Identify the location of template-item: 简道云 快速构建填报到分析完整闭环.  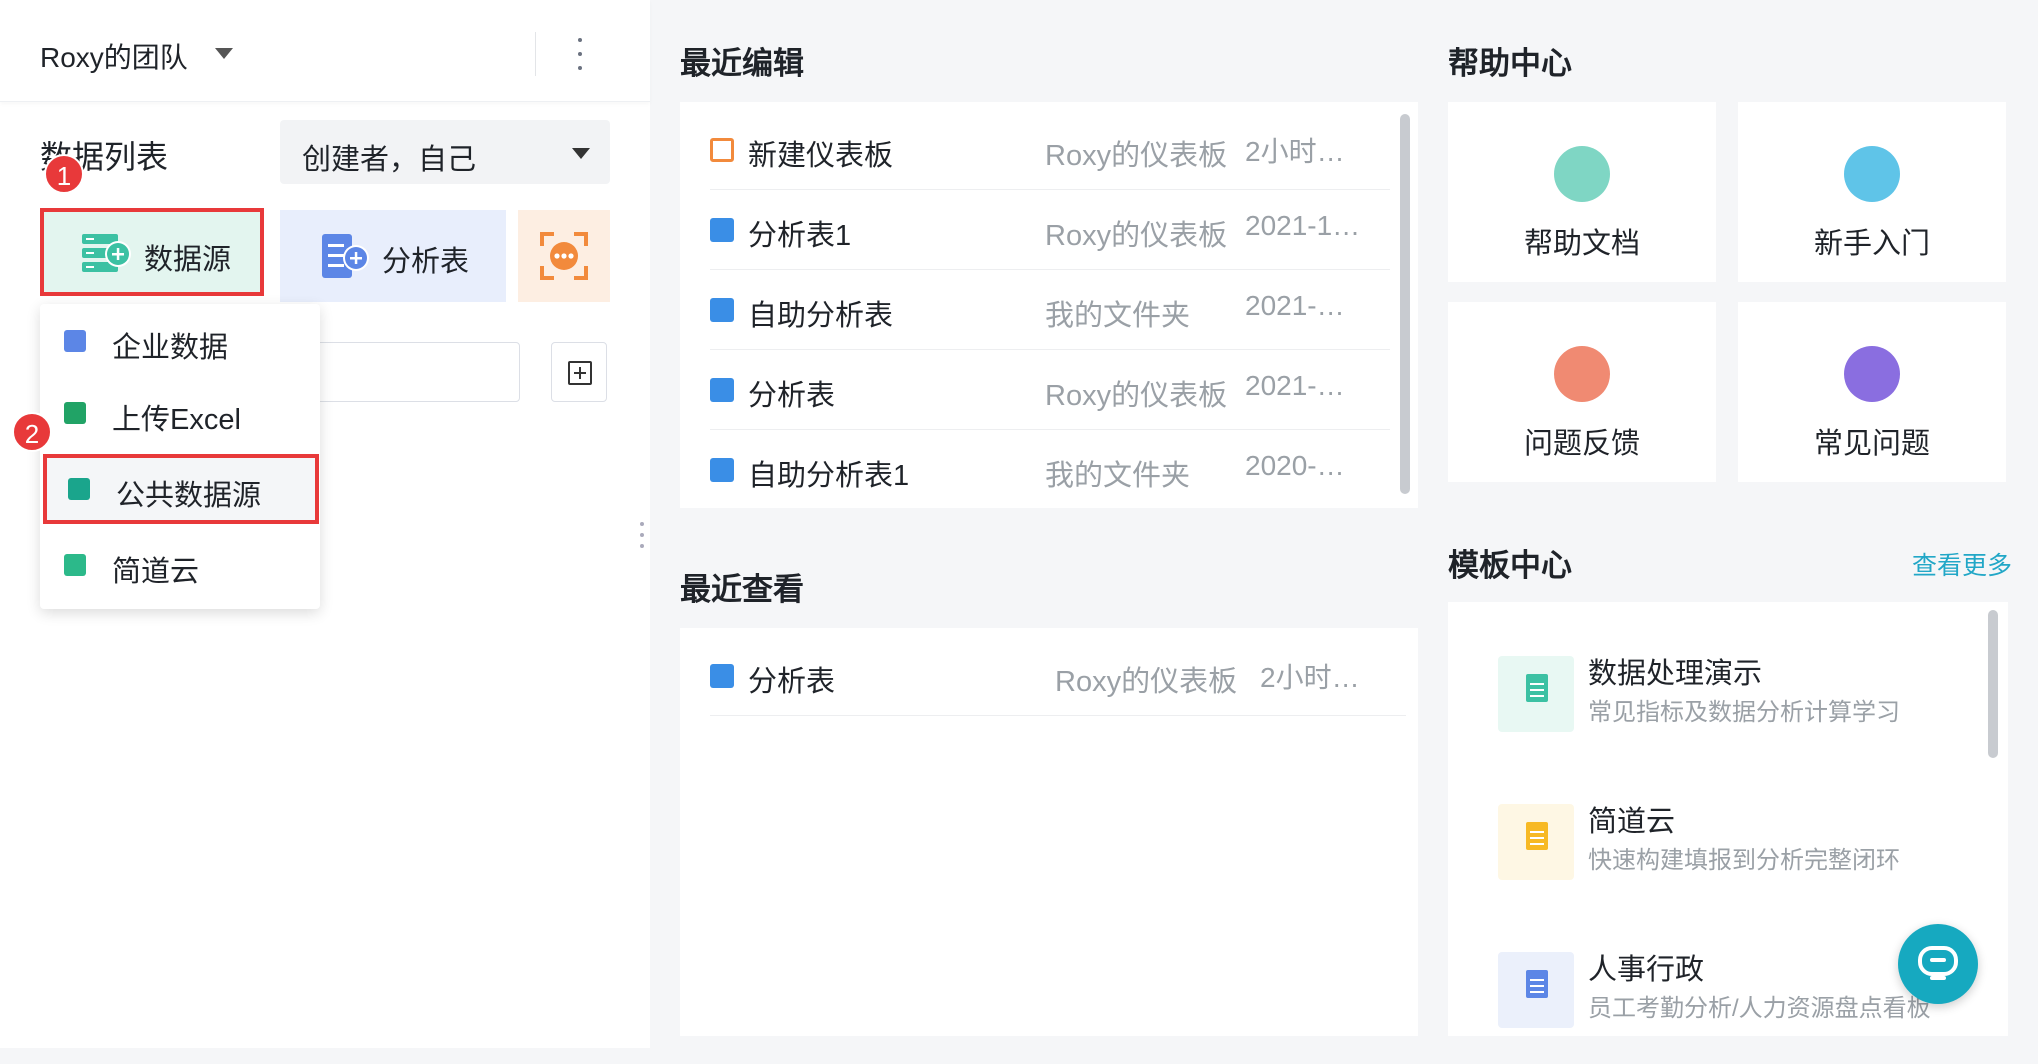
(1728, 842).